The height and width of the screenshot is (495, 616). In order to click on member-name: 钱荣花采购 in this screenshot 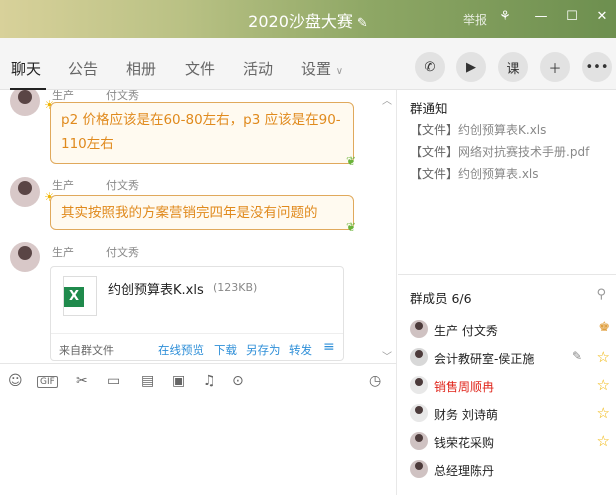, I will do `click(464, 443)`.